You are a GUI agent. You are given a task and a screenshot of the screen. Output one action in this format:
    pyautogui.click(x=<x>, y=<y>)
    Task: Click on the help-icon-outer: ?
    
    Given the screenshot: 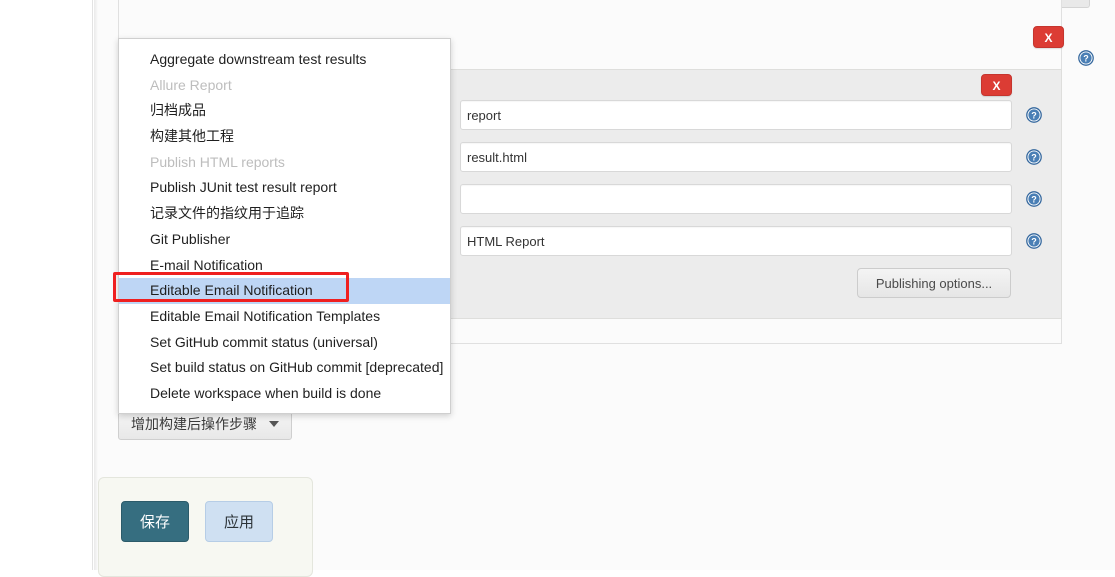 What is the action you would take?
    pyautogui.click(x=1086, y=58)
    